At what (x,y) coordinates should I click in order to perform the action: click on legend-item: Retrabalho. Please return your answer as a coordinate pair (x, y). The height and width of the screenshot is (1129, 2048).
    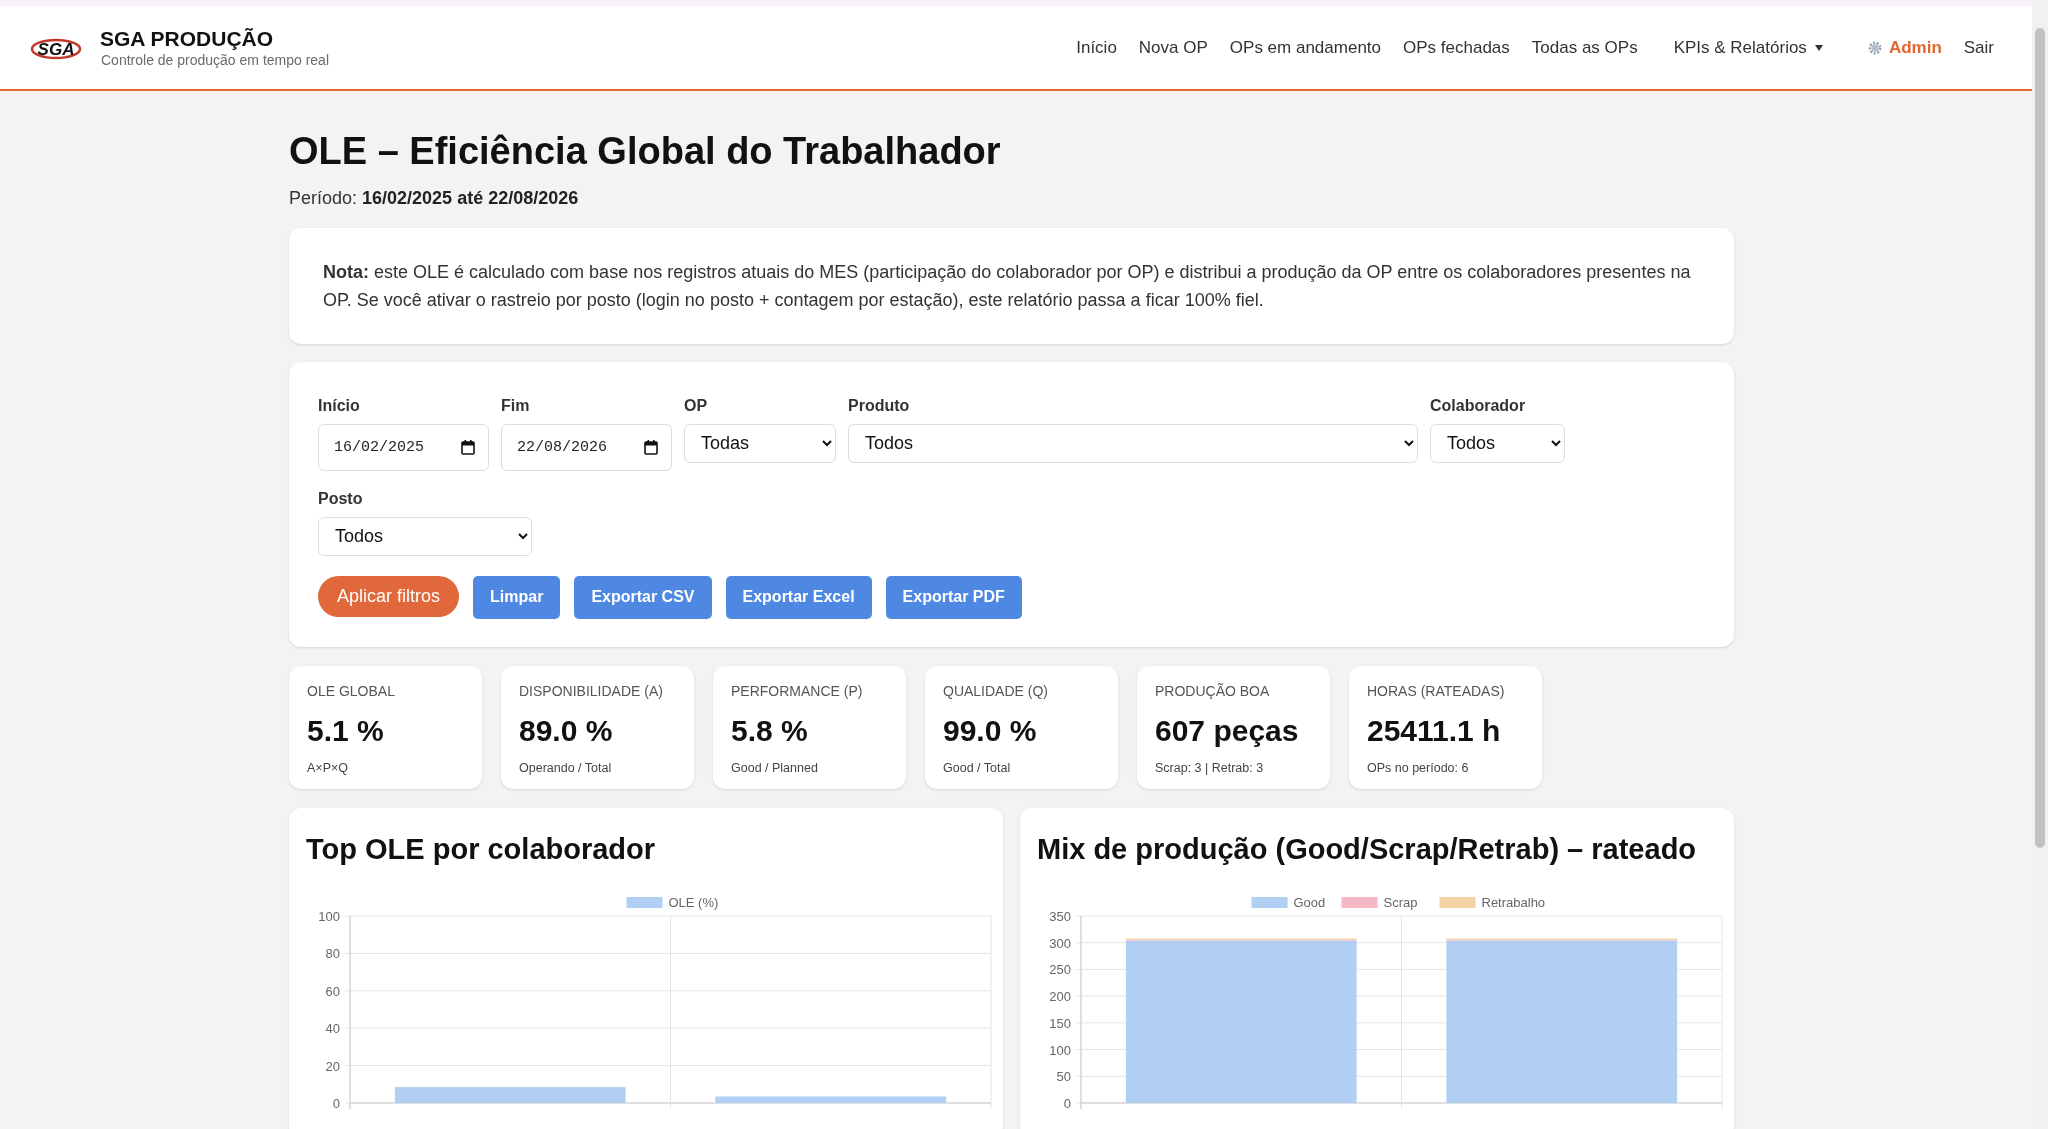
    Looking at the image, I should click on (1492, 903).